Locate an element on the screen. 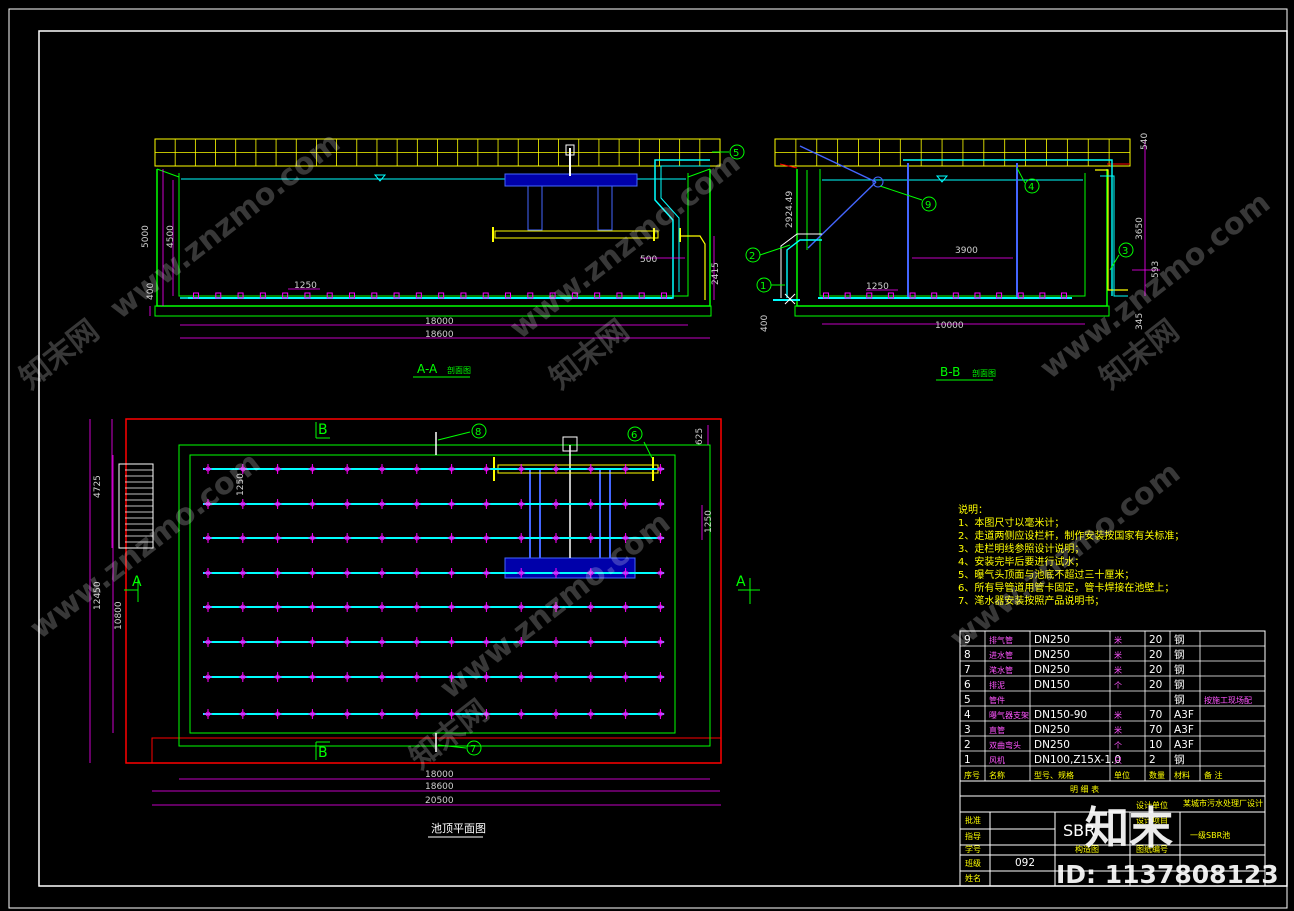 Image resolution: width=1294 pixels, height=911 pixels. table-cell: 风机 is located at coordinates (997, 760).